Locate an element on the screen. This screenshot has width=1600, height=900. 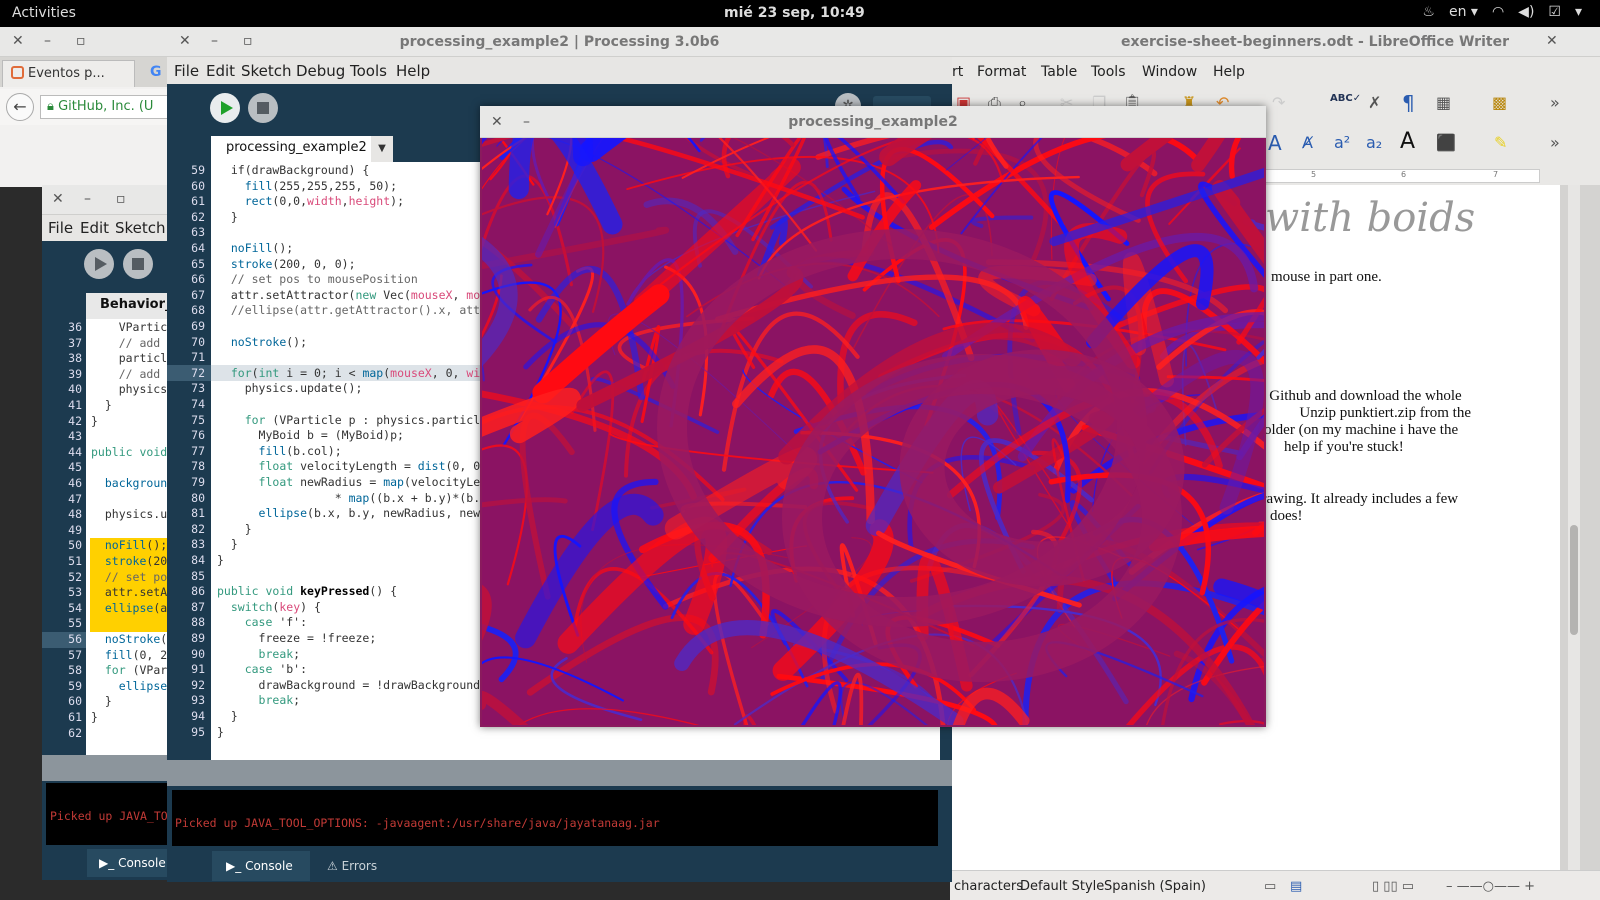
volume-icon: ◀) is located at coordinates (1526, 12).